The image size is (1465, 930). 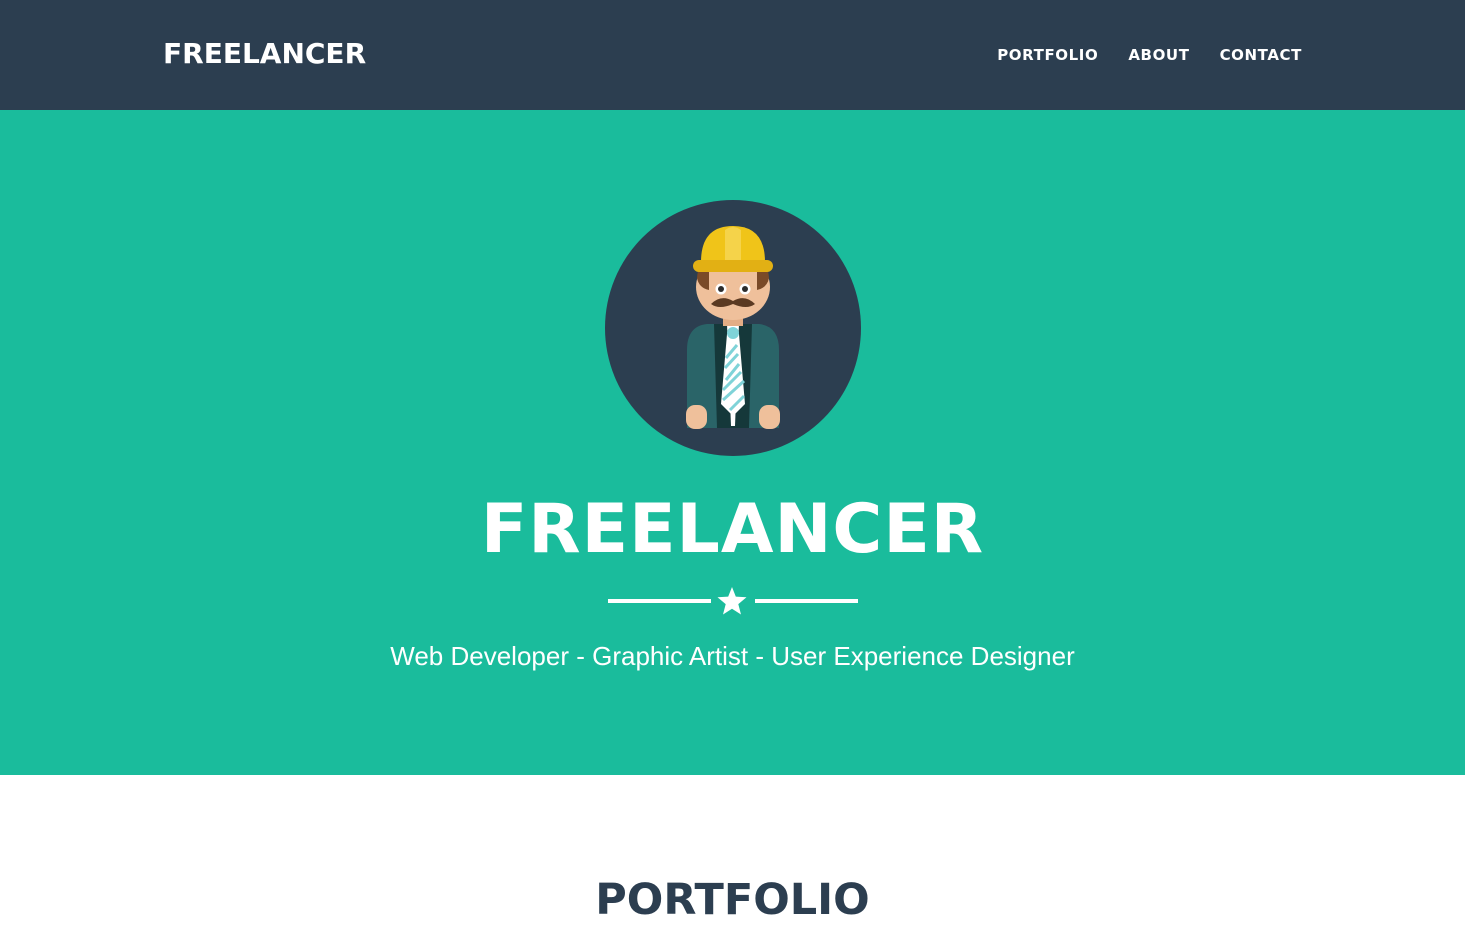 I want to click on divider-line-right, so click(x=806, y=601).